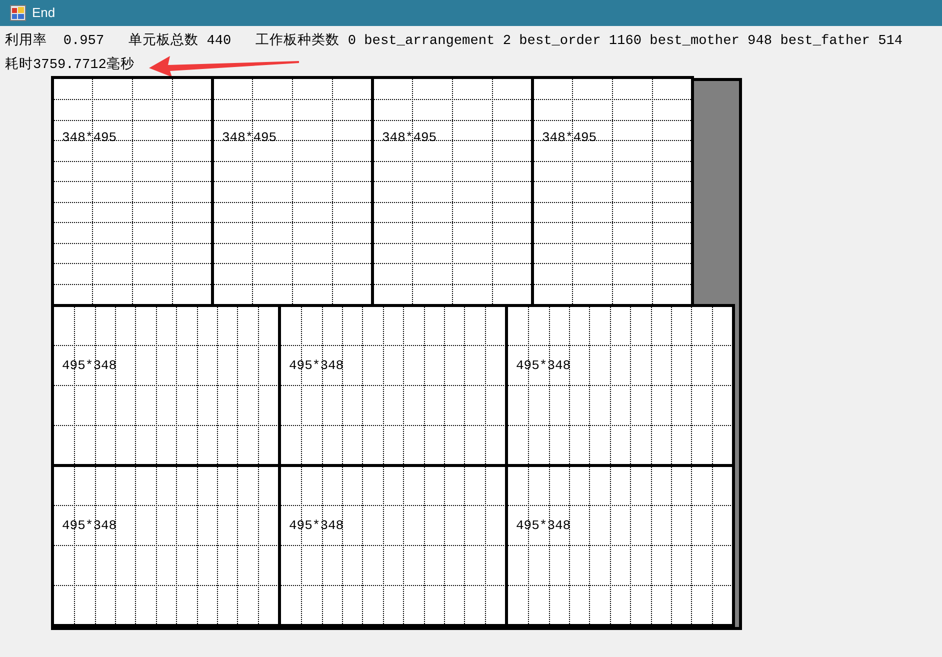 The image size is (942, 657). Describe the element at coordinates (454, 41) in the screenshot. I see `stats-text: 利用率 0.957 单元板总数 440 工作板种类数 0 best_arrangement 2 best_order 1160 best_mother 948 best_father 514` at that location.